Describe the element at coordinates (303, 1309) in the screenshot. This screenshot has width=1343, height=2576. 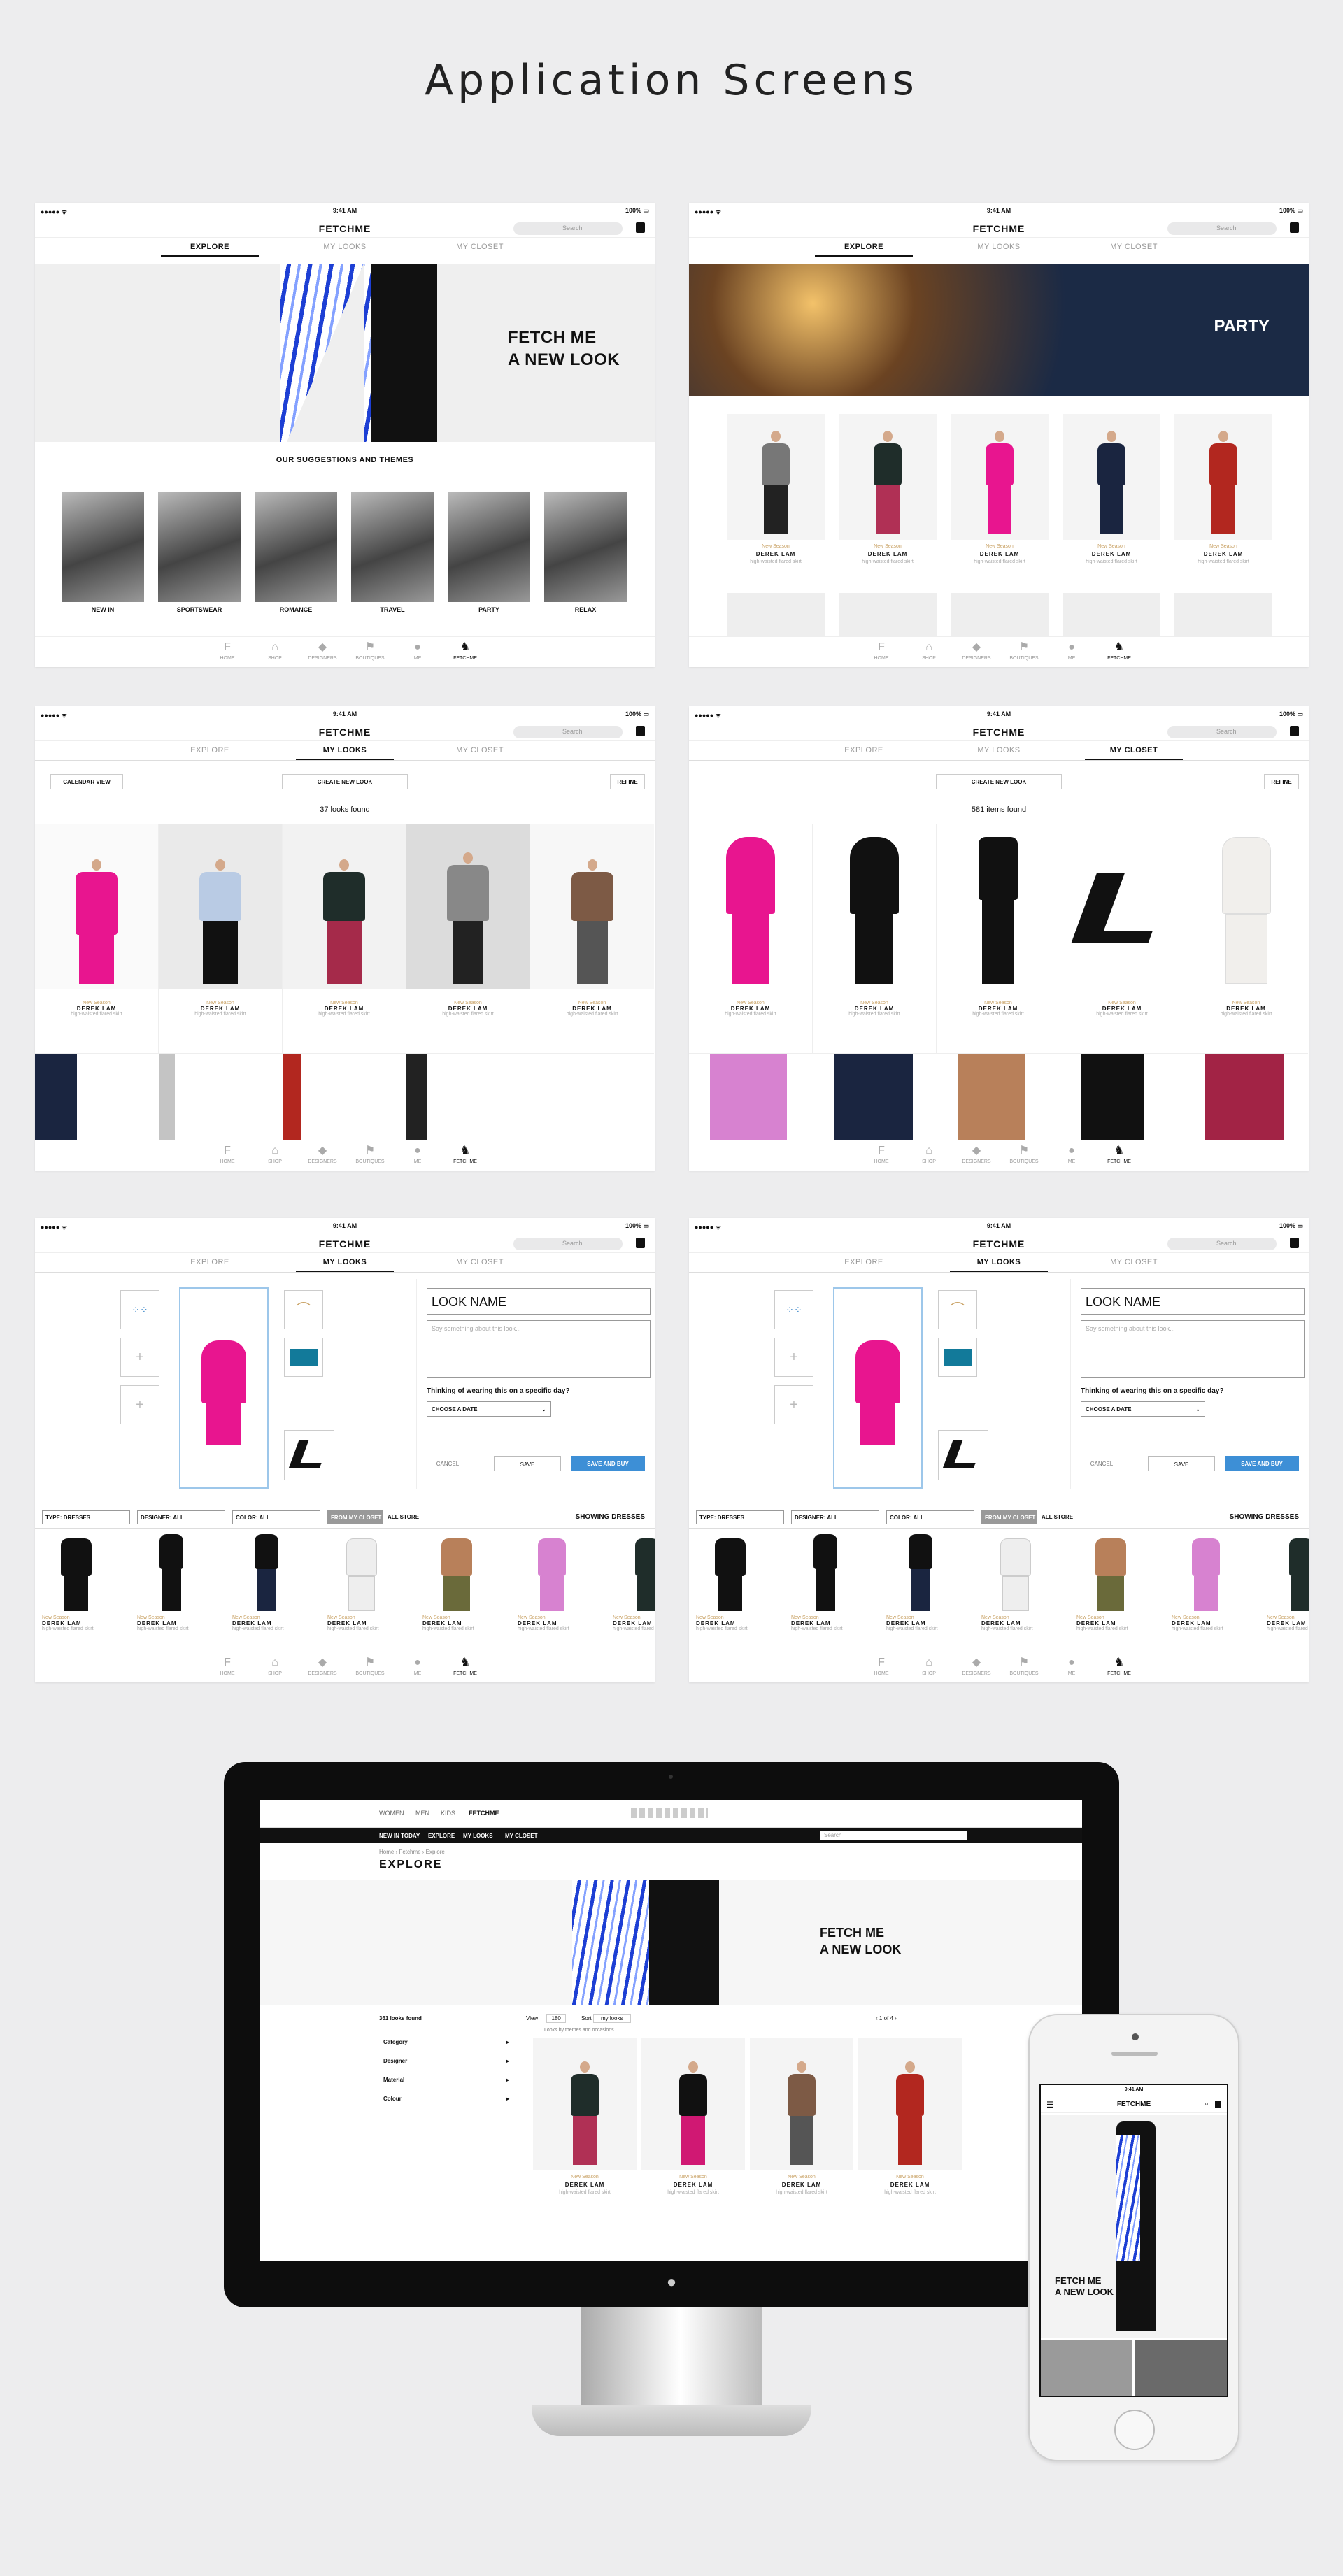
I see `headband-slot: ⌒` at that location.